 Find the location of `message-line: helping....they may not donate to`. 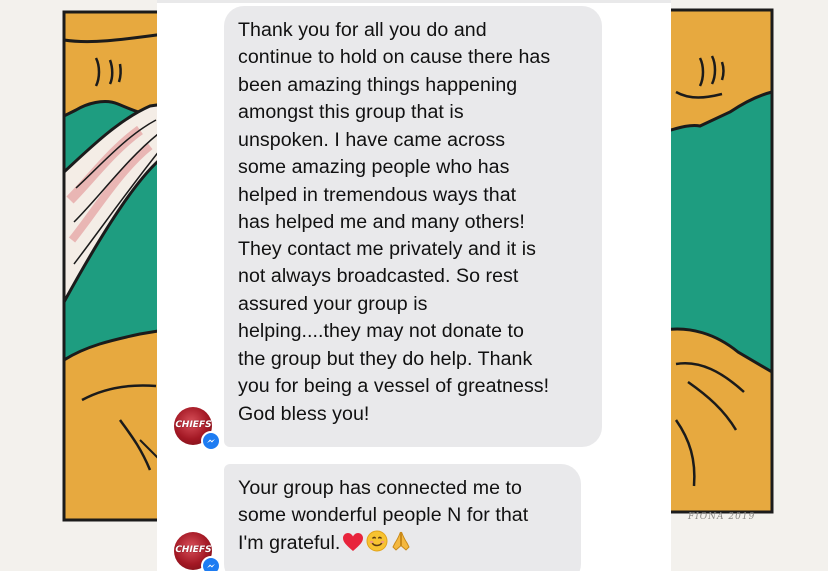

message-line: helping....they may not donate to is located at coordinates (381, 331).